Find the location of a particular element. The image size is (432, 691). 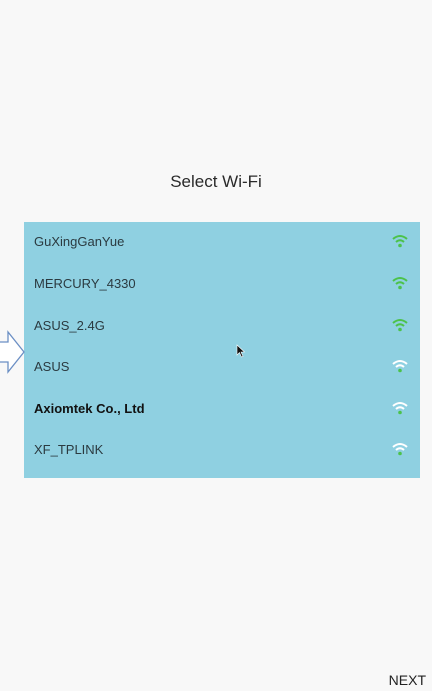

wifi-ssid-label: MERCURY_4330 is located at coordinates (85, 283).